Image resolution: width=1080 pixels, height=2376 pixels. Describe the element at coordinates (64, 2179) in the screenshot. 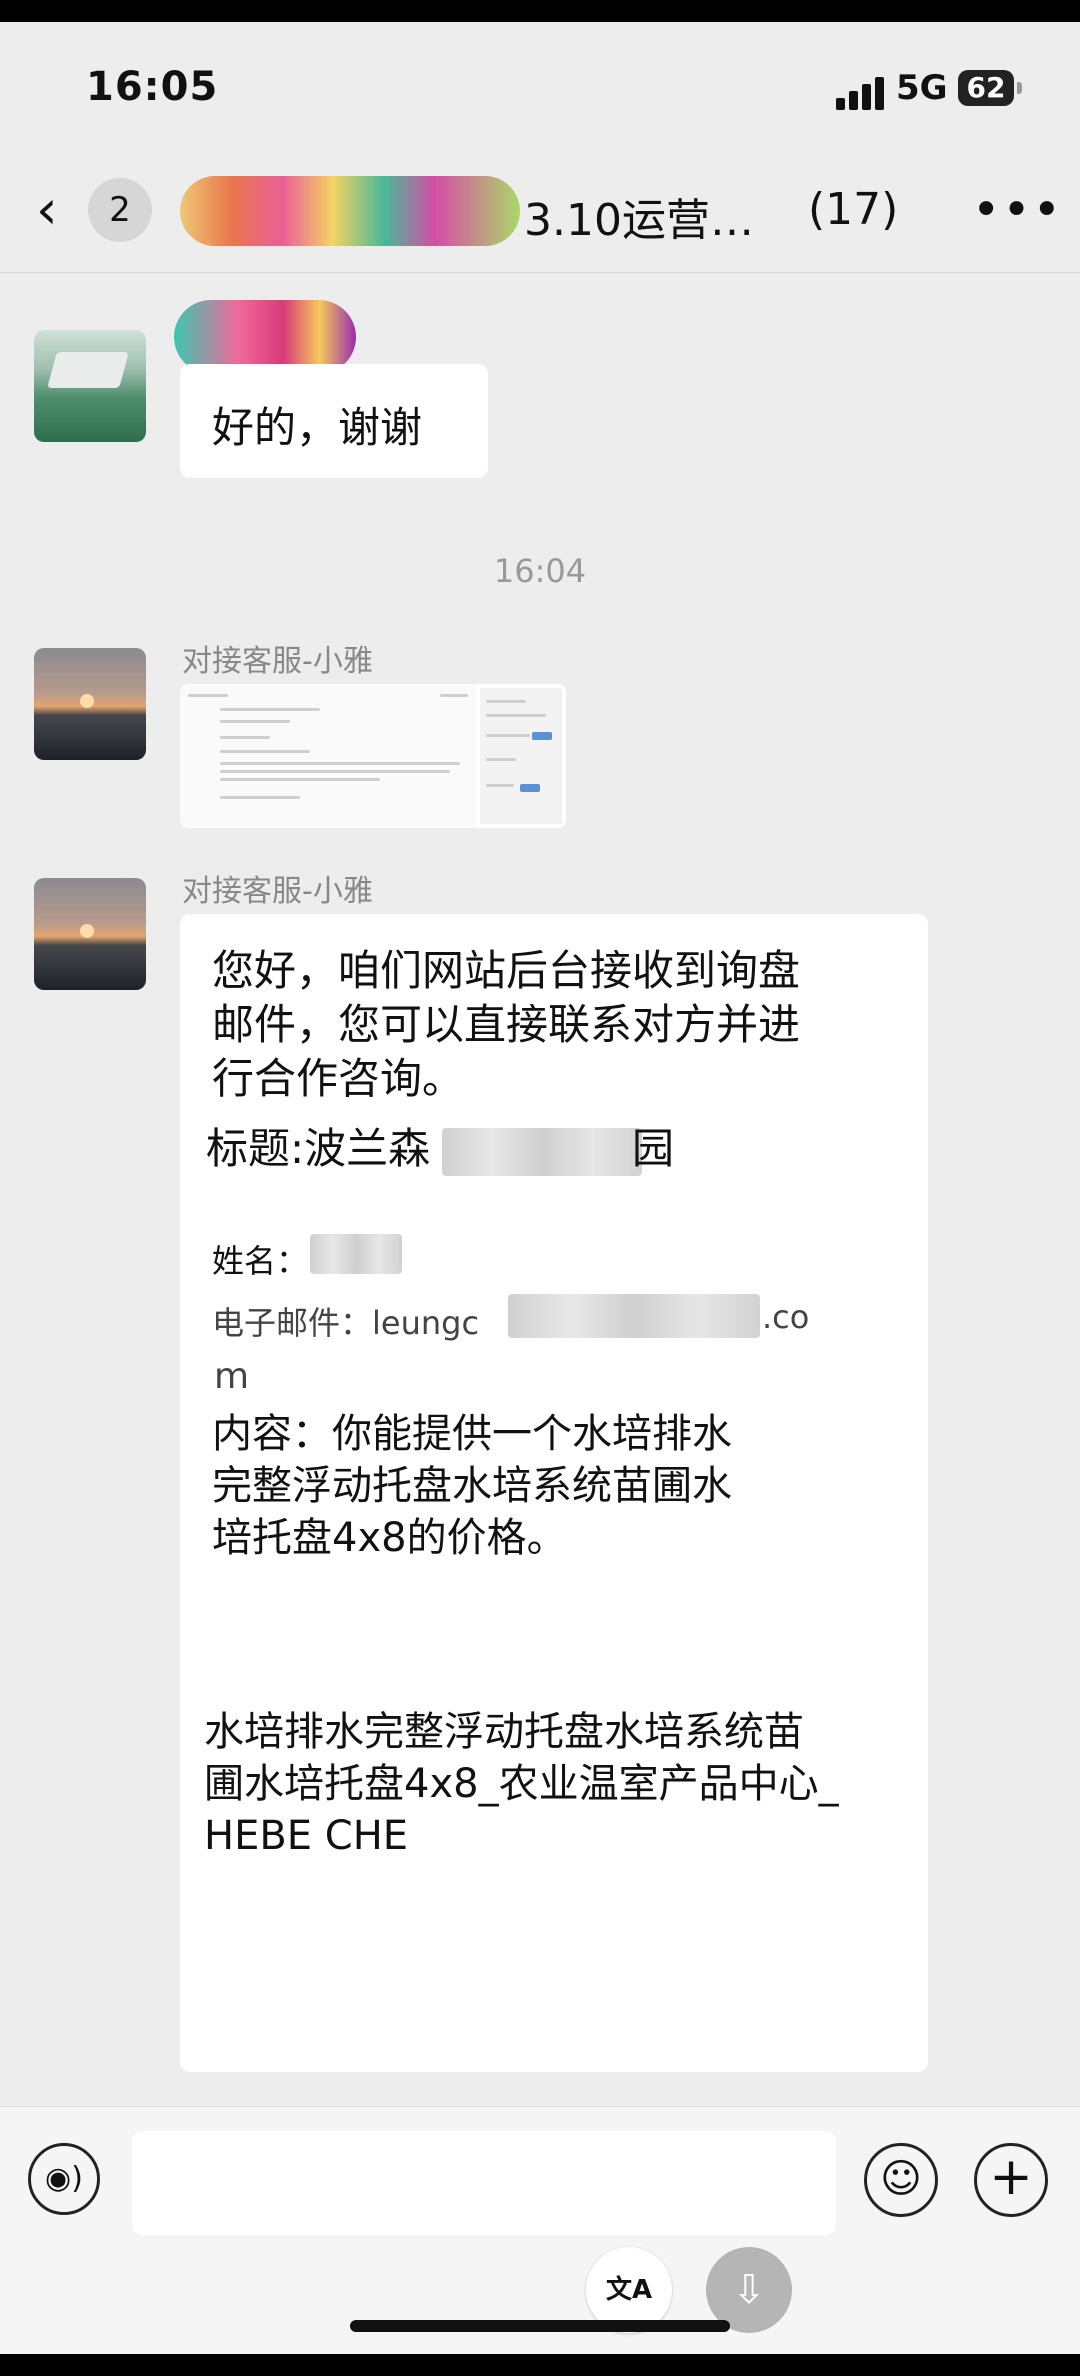

I see `voice-icon: ◉)` at that location.